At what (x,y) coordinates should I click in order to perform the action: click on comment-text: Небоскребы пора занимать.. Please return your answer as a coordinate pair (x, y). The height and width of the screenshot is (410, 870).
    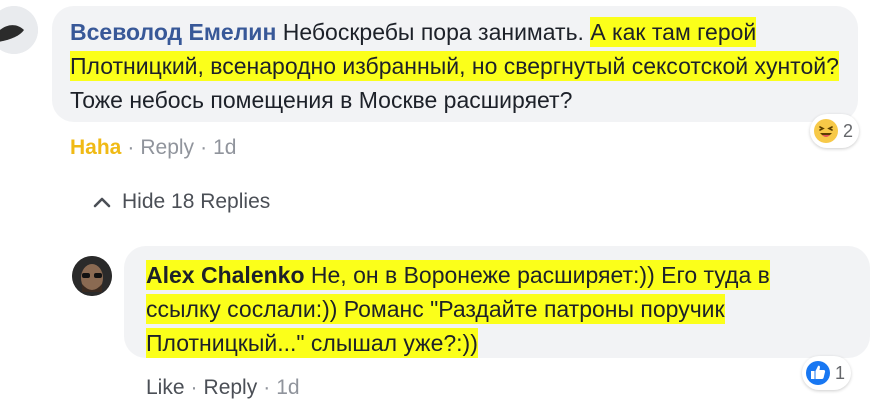
    Looking at the image, I should click on (433, 32).